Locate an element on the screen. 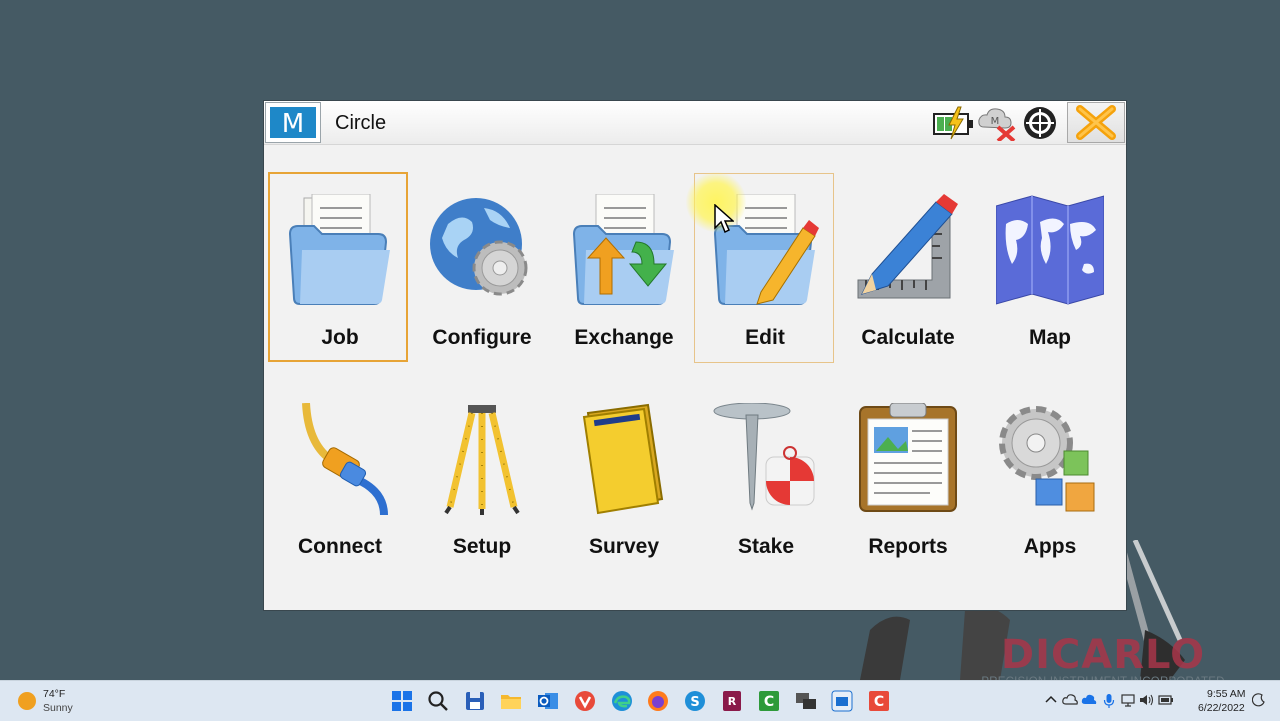 The height and width of the screenshot is (721, 1280). battery-icon is located at coordinates (1166, 700).